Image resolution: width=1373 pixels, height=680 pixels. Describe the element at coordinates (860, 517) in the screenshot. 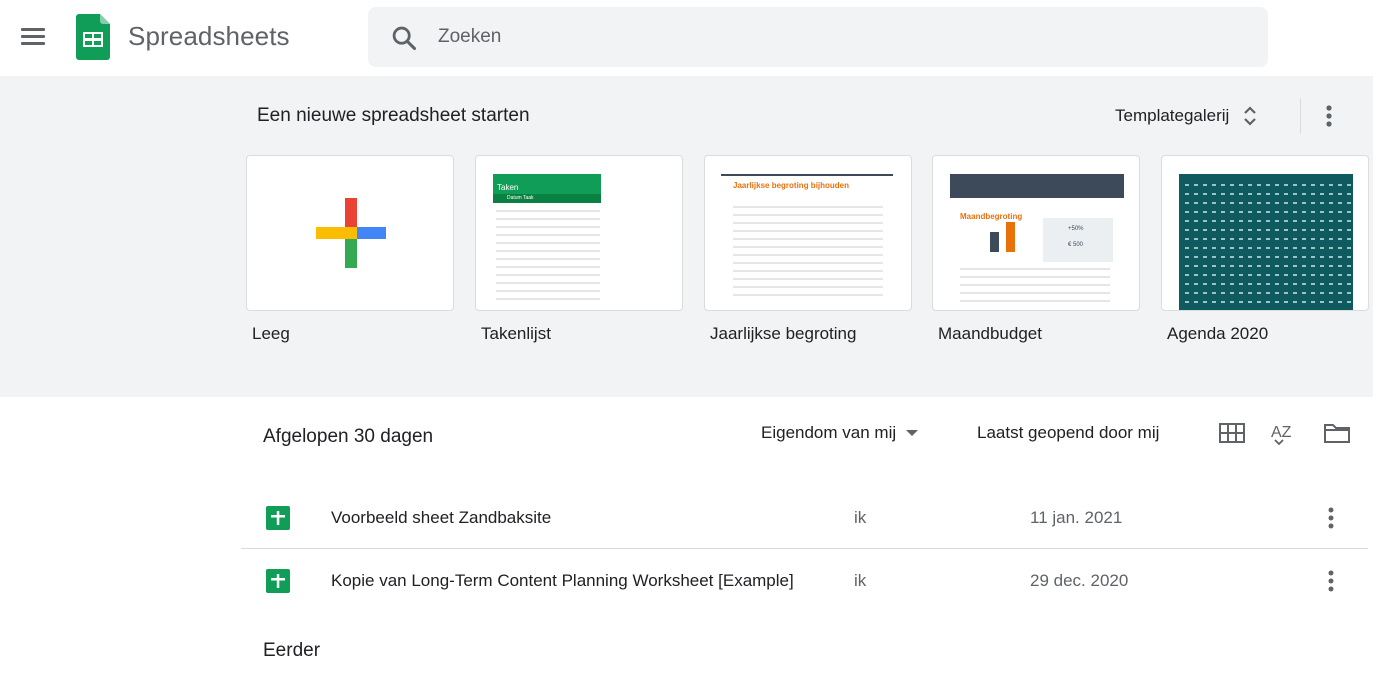

I see `file-owner: ik` at that location.